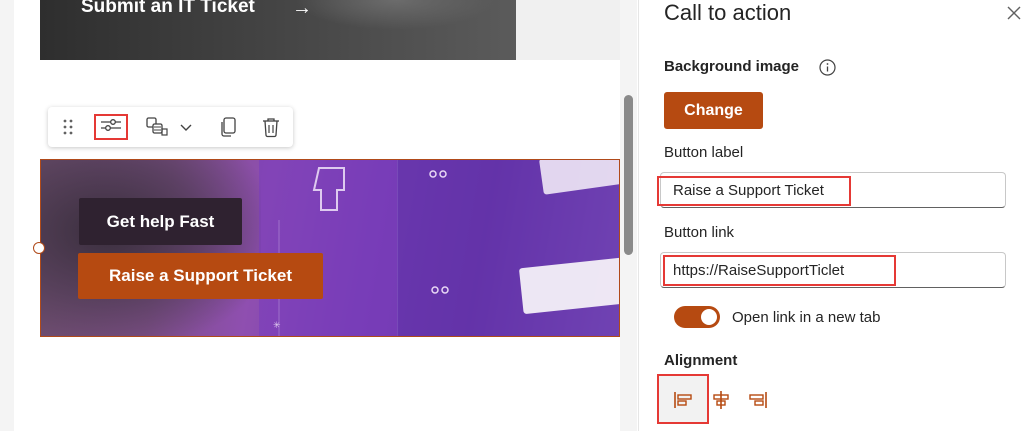  I want to click on close-icon, so click(1014, 13).